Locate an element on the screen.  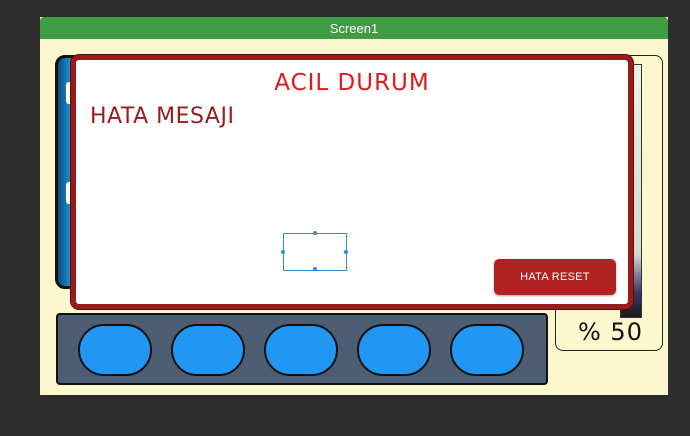
resize-handle-left is located at coordinates (283, 252).